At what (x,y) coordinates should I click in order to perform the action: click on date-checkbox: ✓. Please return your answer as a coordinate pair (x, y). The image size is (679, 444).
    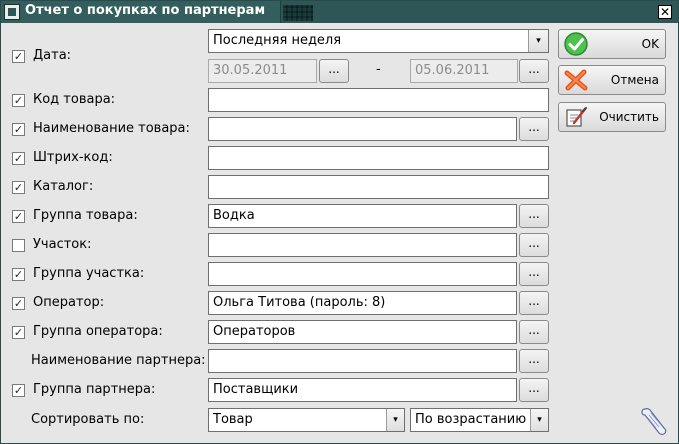
    Looking at the image, I should click on (18, 56).